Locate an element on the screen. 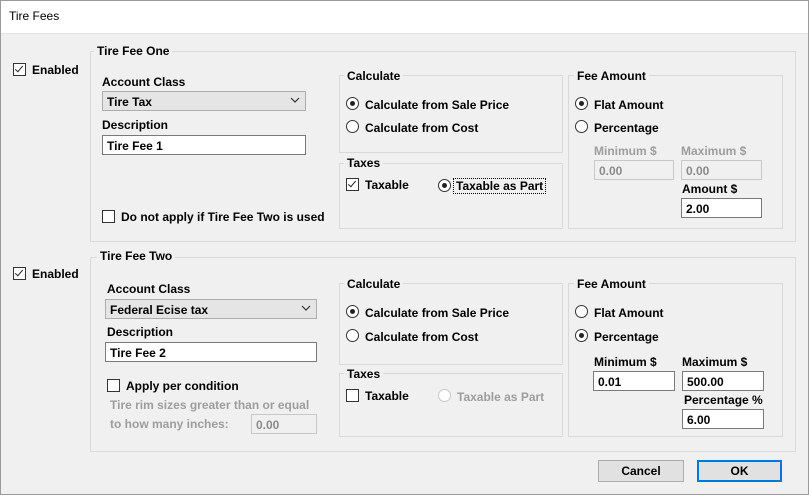  fee-two-maximum-field: 500.00 is located at coordinates (723, 381).